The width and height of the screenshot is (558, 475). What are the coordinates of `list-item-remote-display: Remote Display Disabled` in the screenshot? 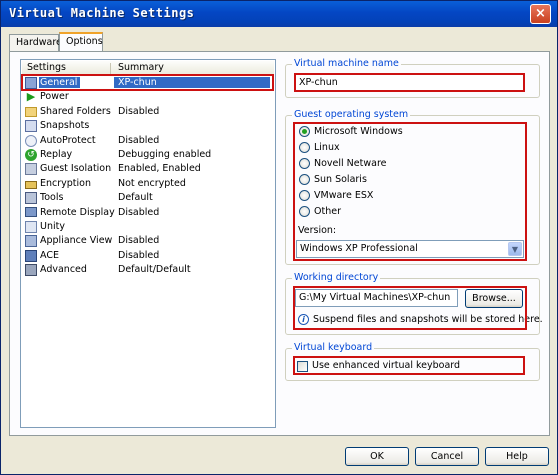 It's located at (148, 213).